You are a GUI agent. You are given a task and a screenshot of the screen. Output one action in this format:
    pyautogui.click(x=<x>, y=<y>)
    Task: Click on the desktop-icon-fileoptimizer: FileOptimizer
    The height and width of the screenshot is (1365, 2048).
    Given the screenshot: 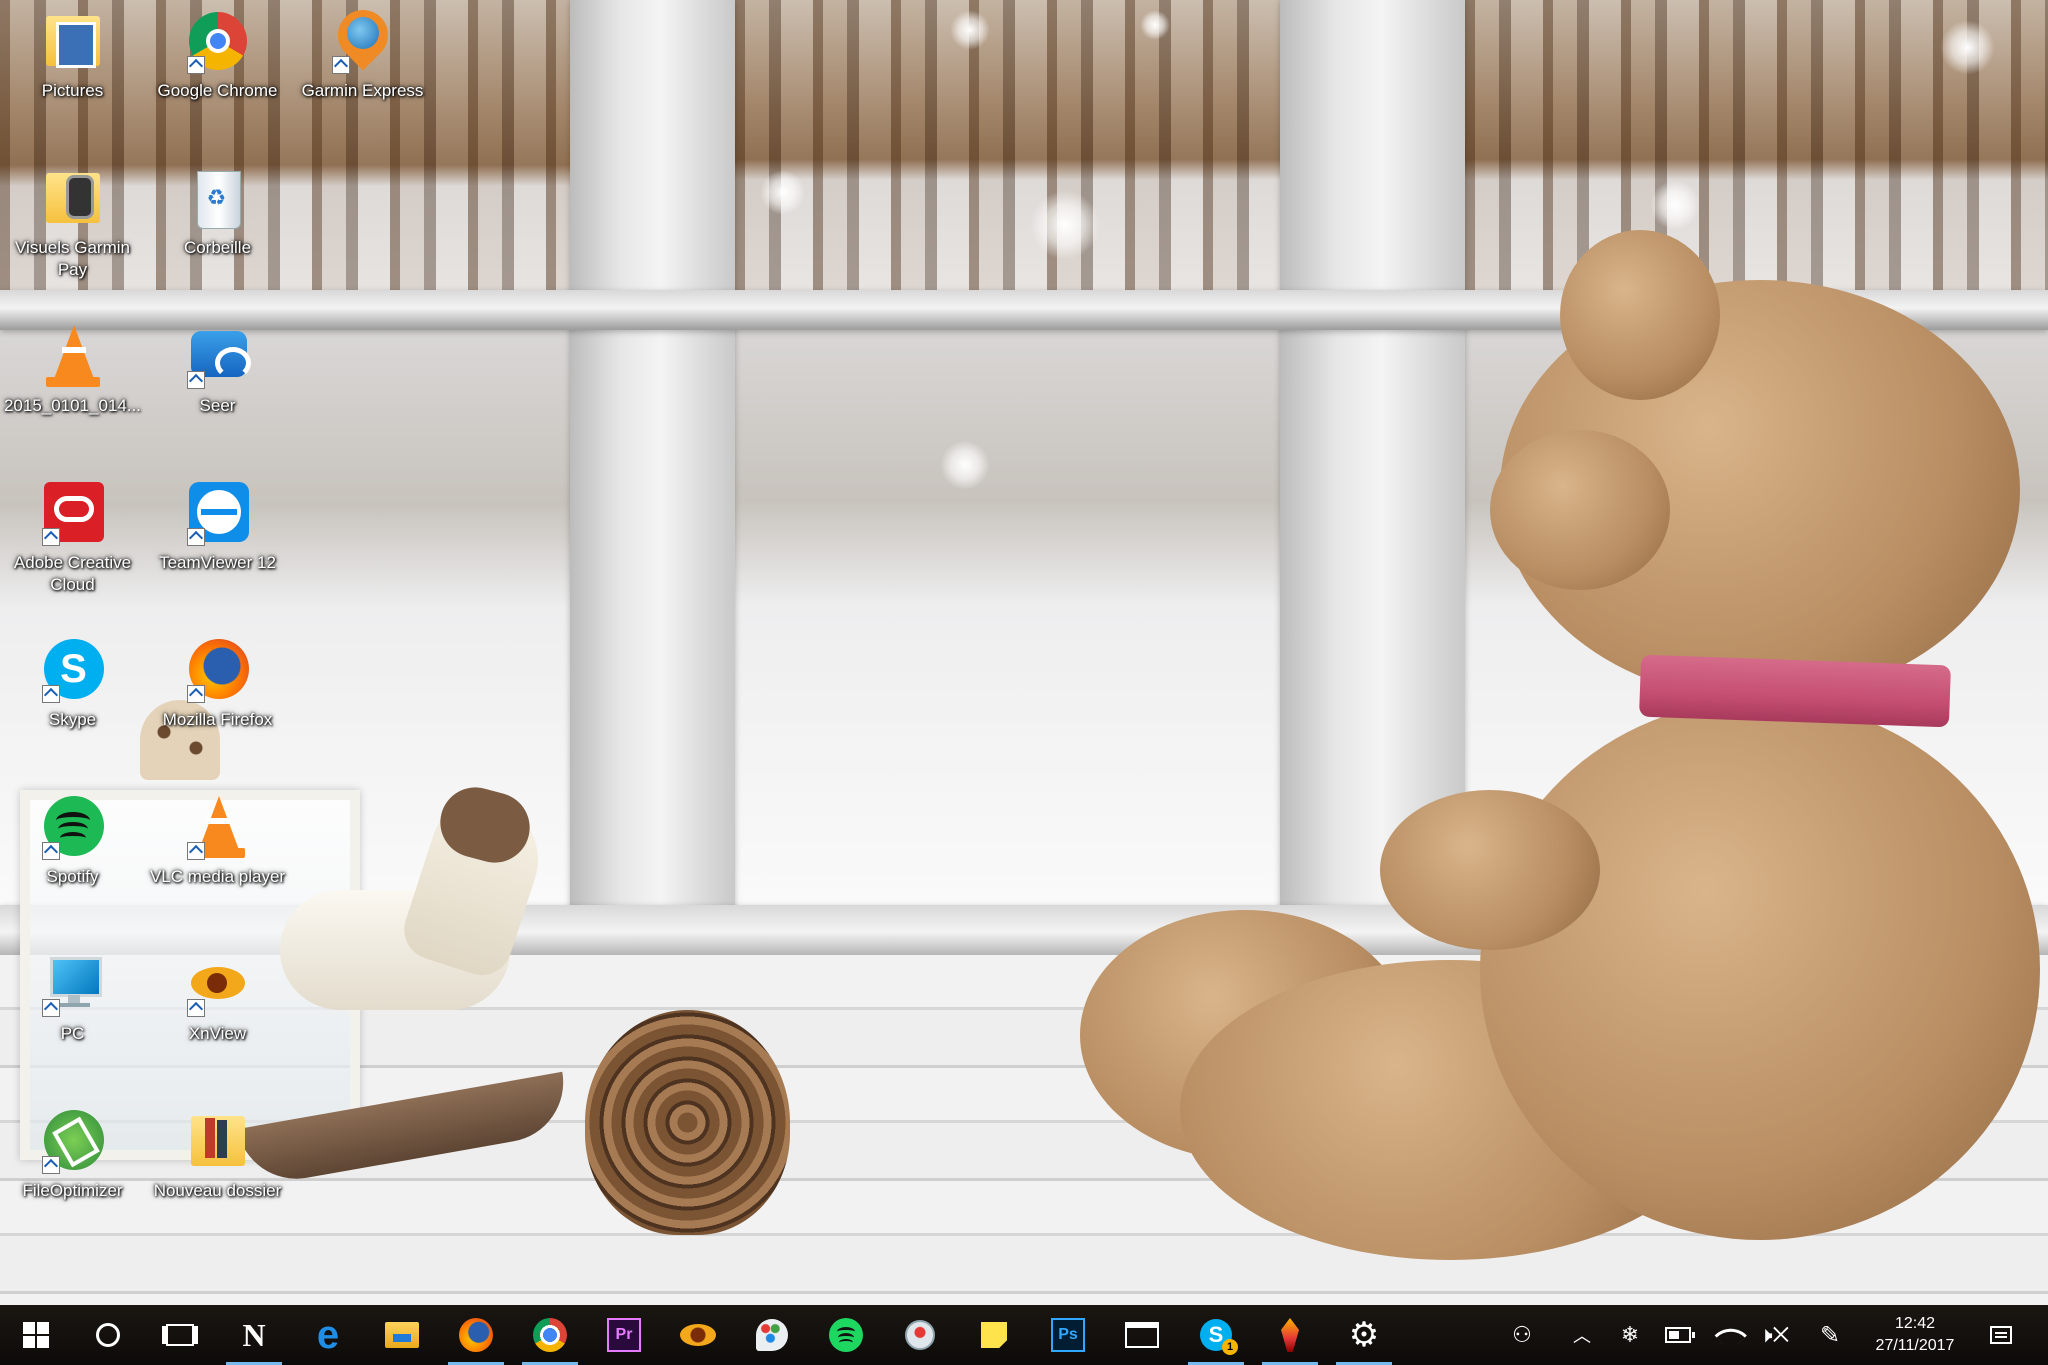 What is the action you would take?
    pyautogui.click(x=72, y=1155)
    